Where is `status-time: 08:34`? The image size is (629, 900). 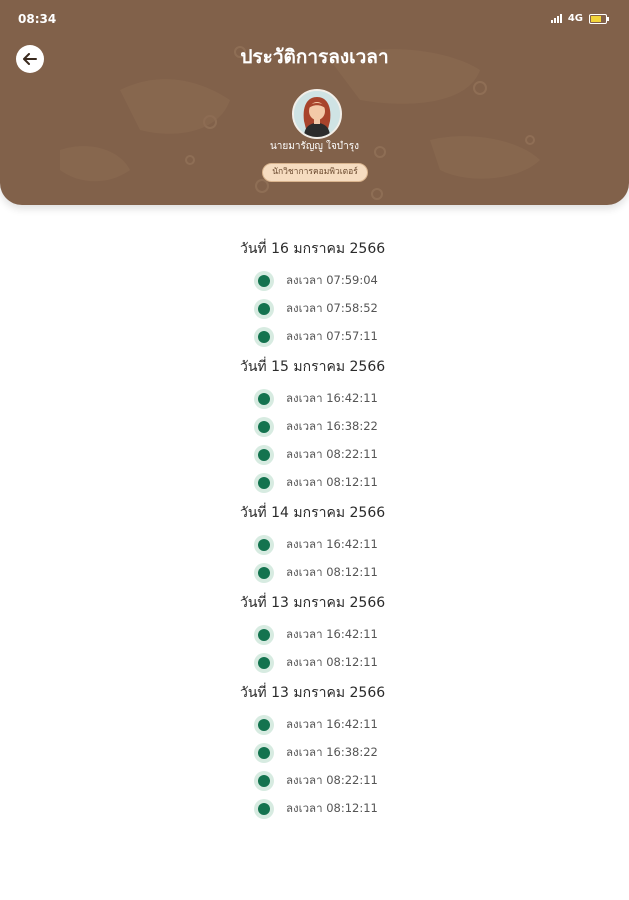 status-time: 08:34 is located at coordinates (37, 19).